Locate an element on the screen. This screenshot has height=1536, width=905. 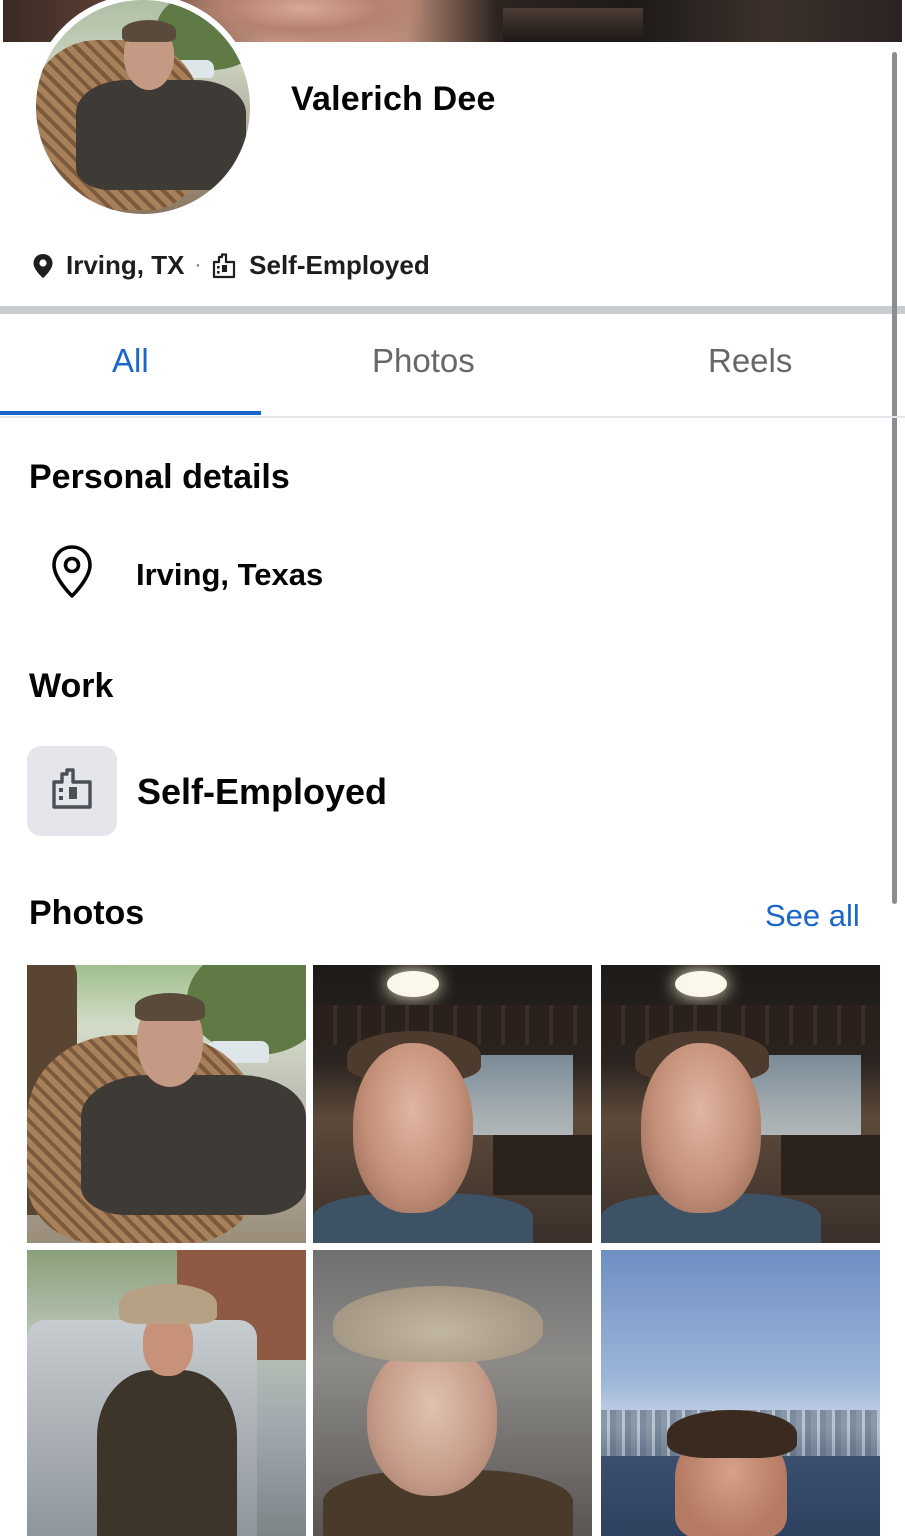
personal-details-heading: Personal details is located at coordinates (159, 477).